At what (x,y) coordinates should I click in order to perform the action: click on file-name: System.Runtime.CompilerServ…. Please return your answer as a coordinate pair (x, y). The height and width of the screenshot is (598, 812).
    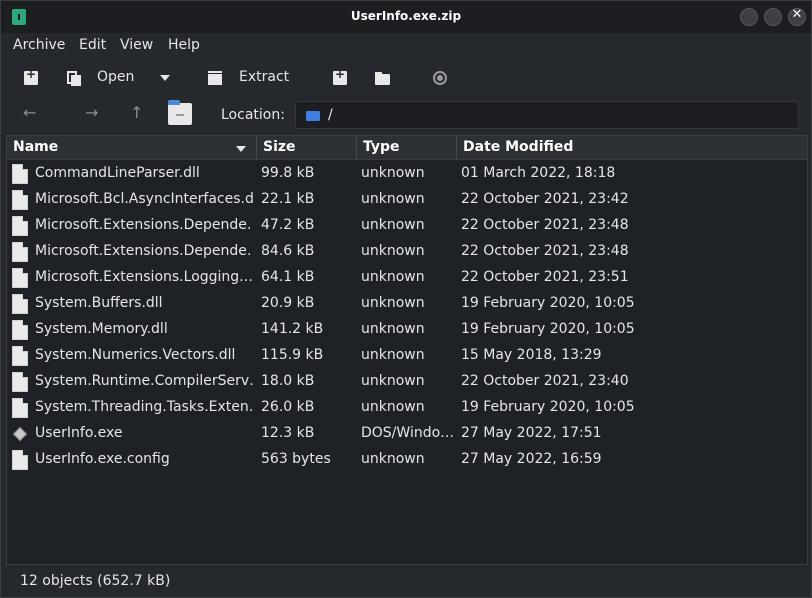
    Looking at the image, I should click on (144, 381).